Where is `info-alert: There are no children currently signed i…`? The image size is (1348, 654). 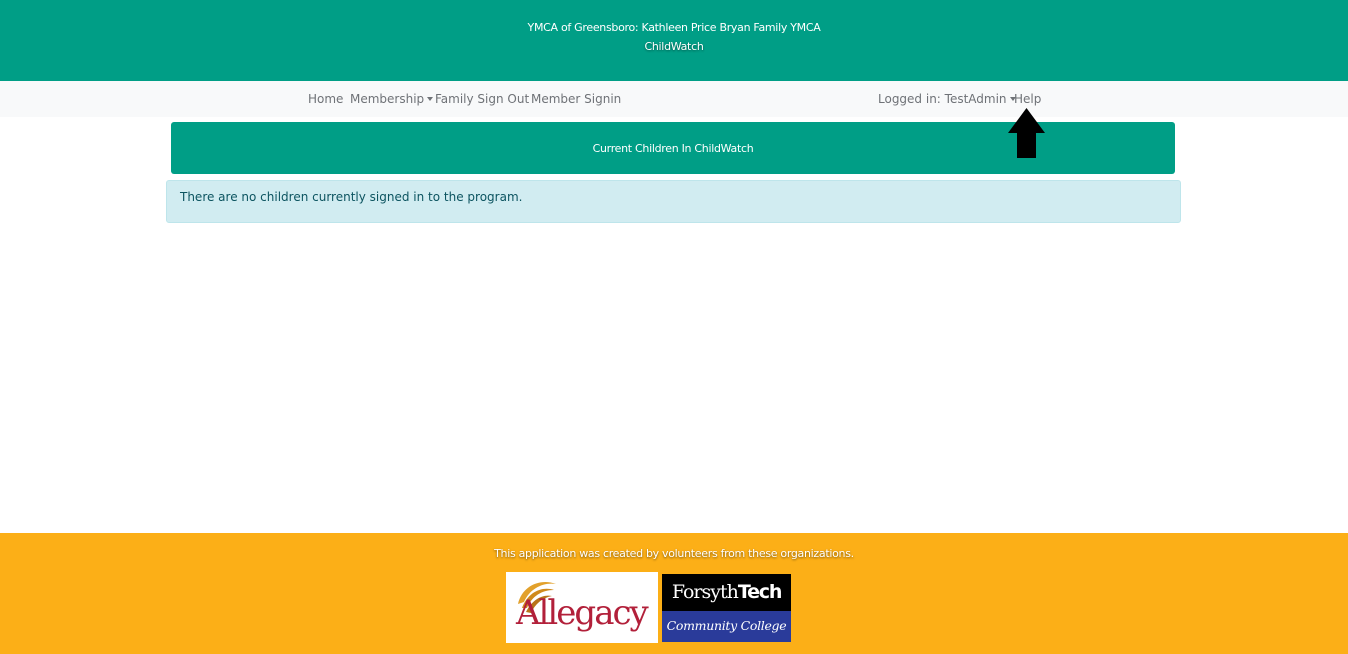 info-alert: There are no children currently signed i… is located at coordinates (673, 201).